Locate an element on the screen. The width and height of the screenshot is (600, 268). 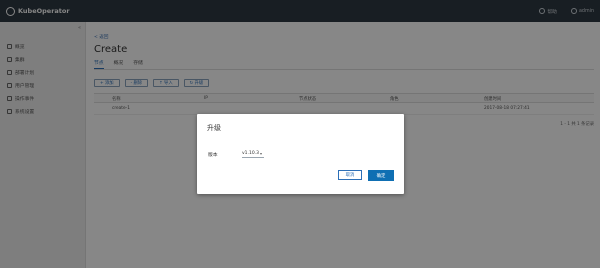
cancel-button: 取消 is located at coordinates (350, 175).